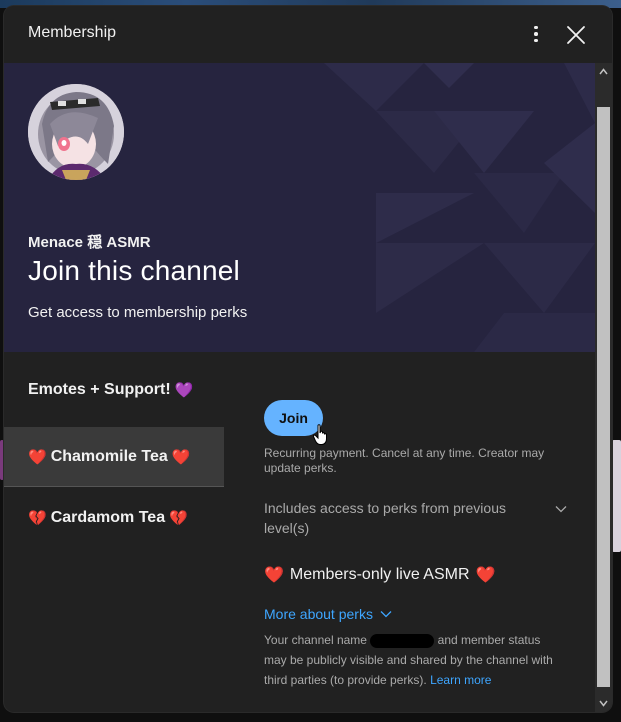 The image size is (621, 722). I want to click on tier-cardamom-tea: 💔 Cardamom Tea 💔, so click(114, 518).